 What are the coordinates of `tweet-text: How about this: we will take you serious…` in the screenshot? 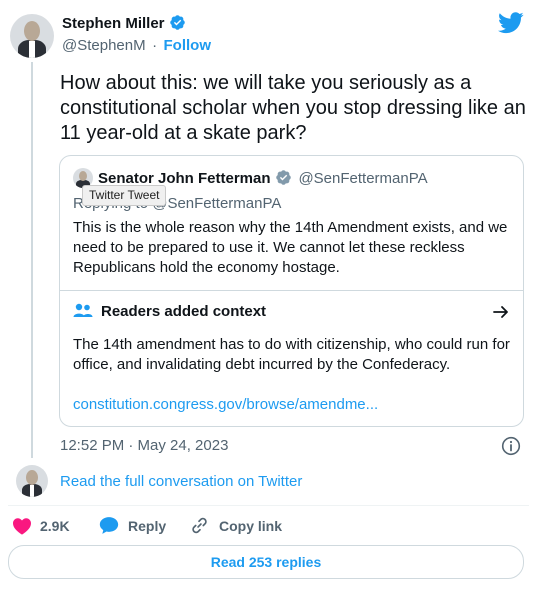 It's located at (293, 108).